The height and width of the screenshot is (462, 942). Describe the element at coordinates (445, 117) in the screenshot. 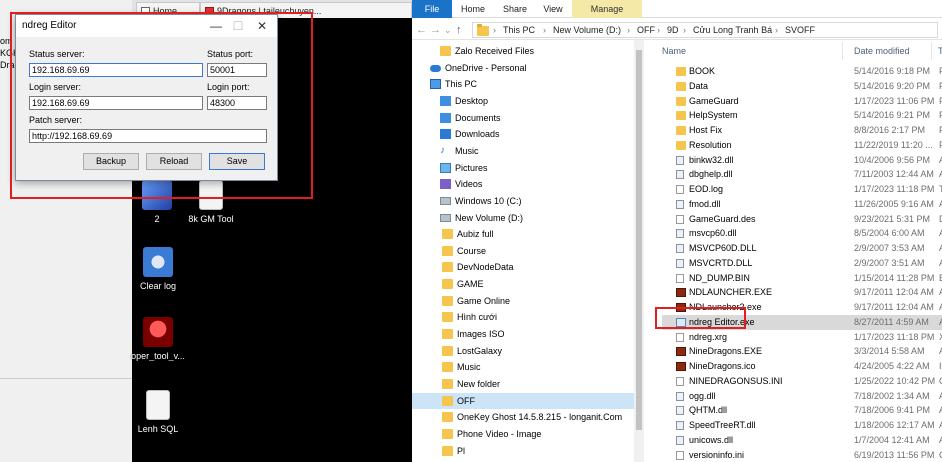

I see `documents-icon` at that location.